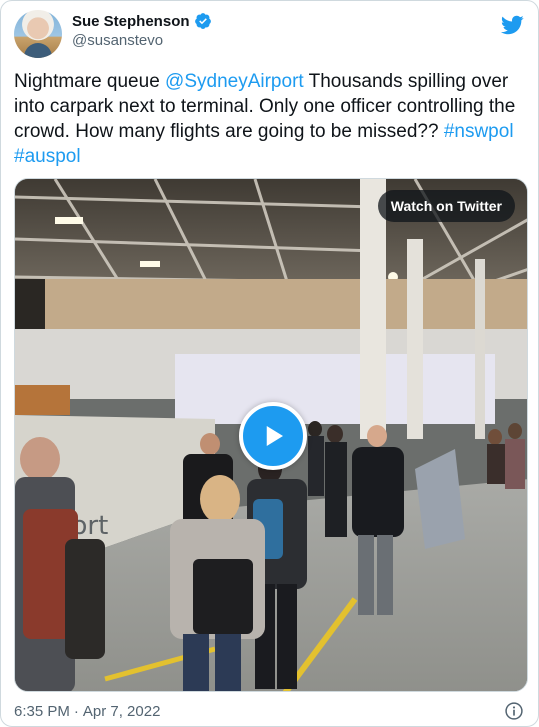  What do you see at coordinates (42, 711) in the screenshot?
I see `tweet-time: 6:35 PM` at bounding box center [42, 711].